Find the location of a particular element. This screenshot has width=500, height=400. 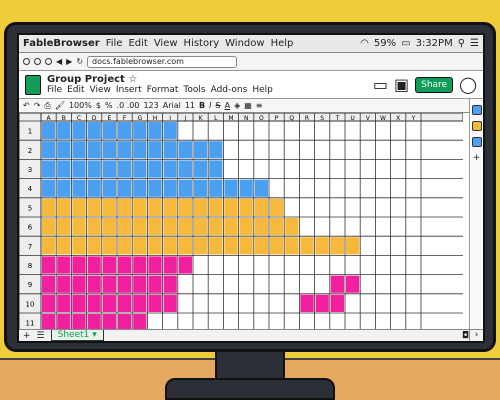

row-header: 5 is located at coordinates (30, 208).